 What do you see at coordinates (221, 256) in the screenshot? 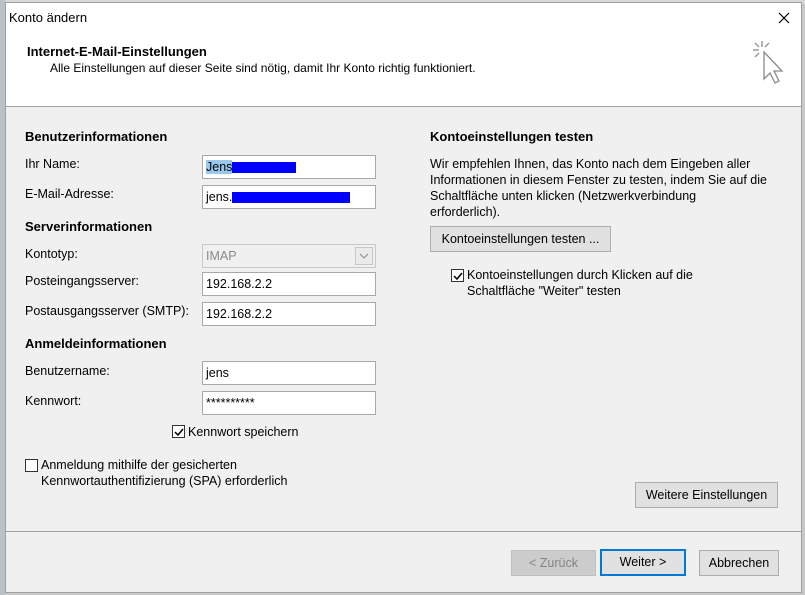
I see `account-type-value: IMAP` at bounding box center [221, 256].